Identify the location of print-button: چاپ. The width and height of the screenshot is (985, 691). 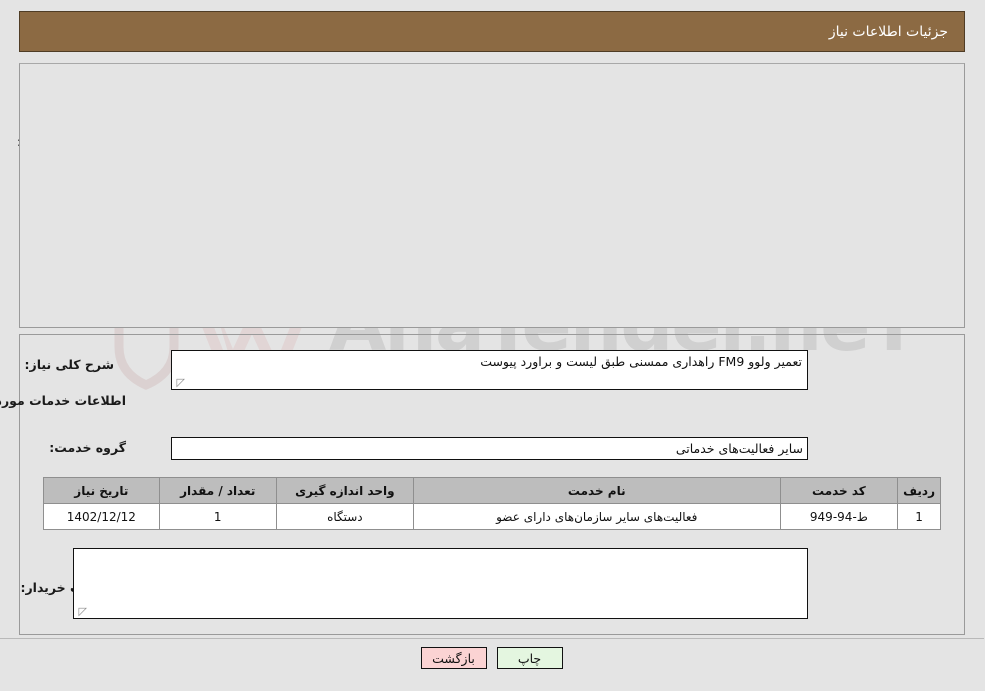
(530, 658).